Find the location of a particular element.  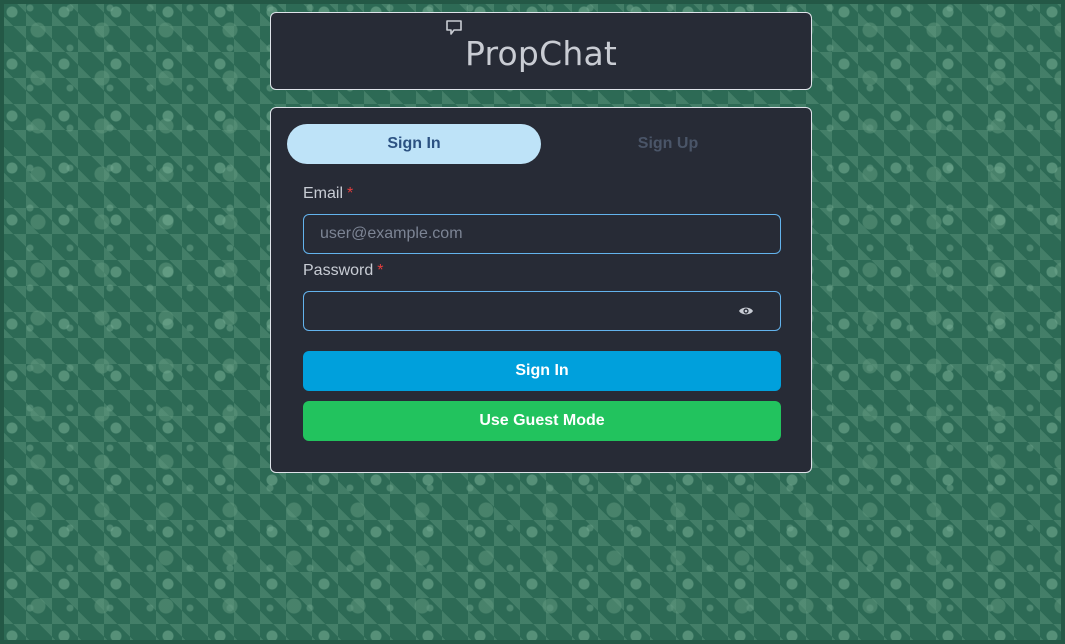

password-field-wrapper is located at coordinates (542, 311).